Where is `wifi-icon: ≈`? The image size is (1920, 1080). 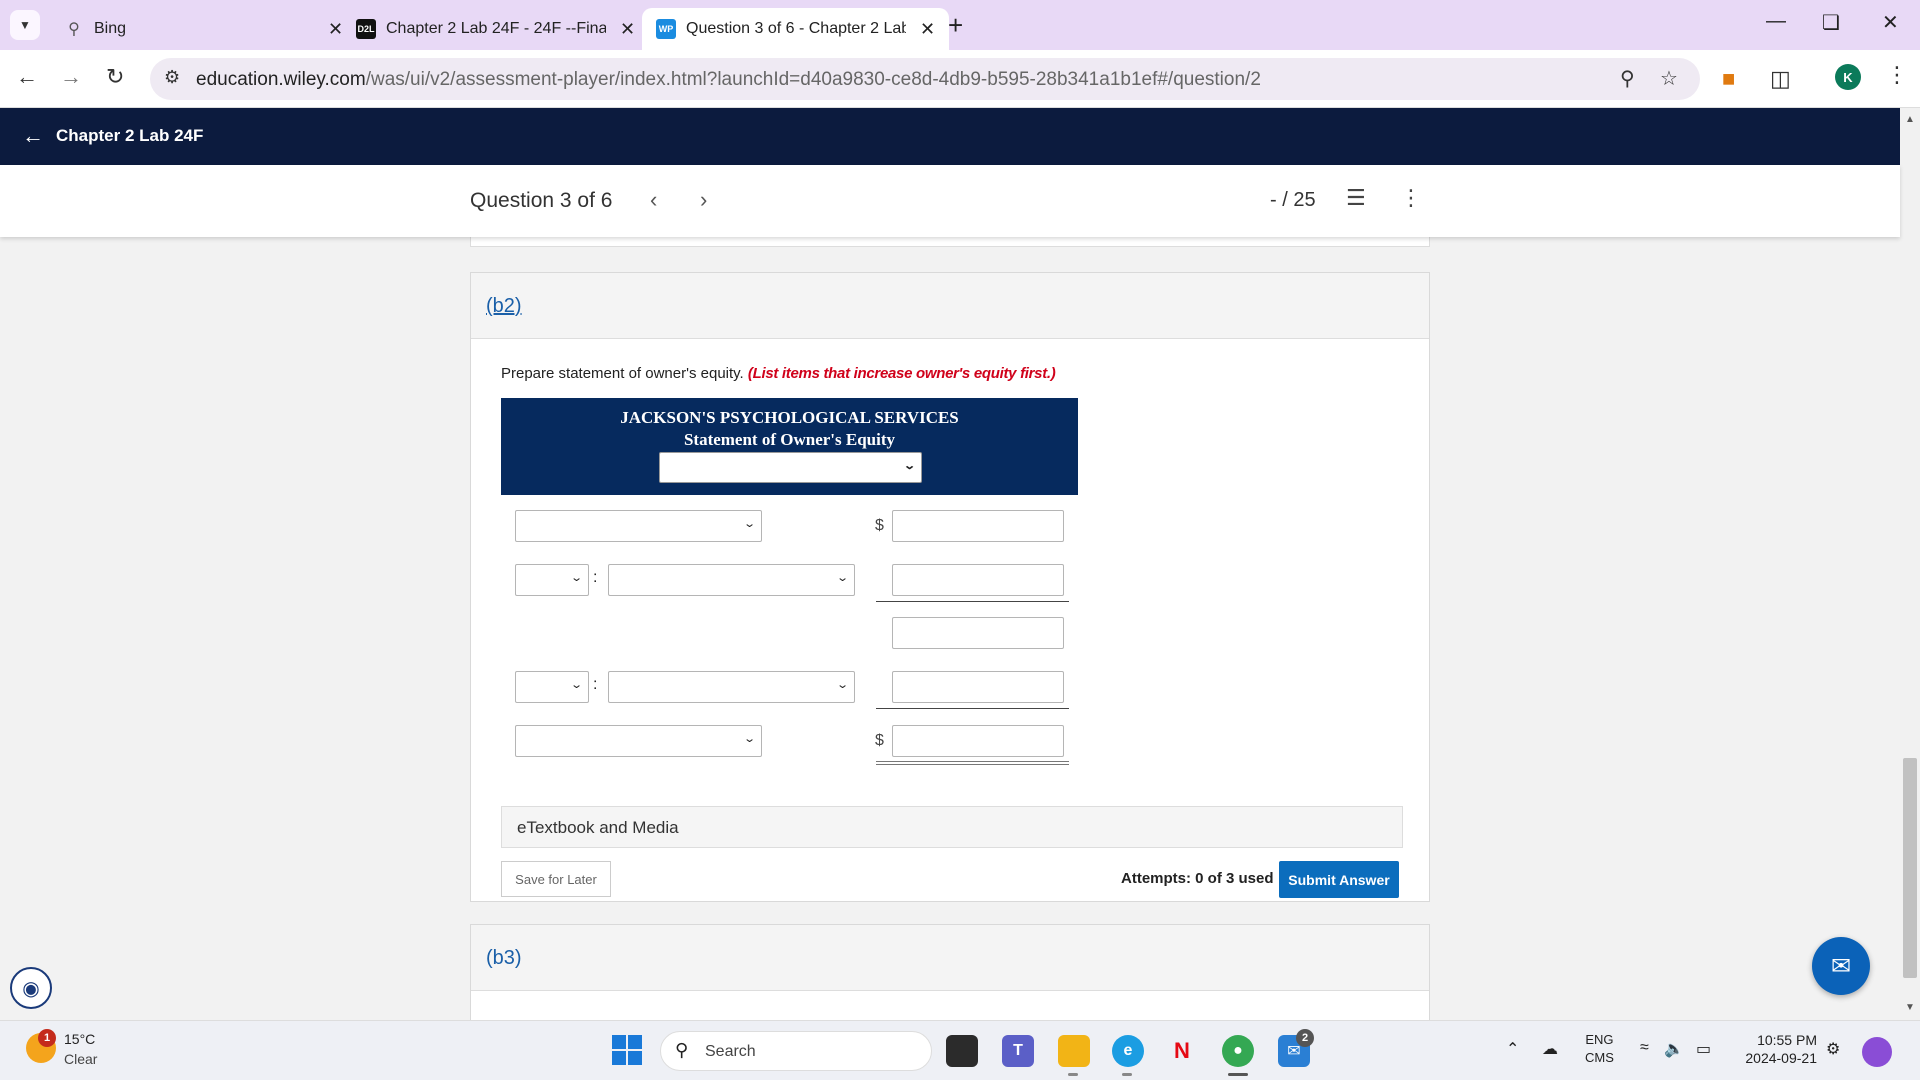
wifi-icon: ≈ is located at coordinates (1644, 1048).